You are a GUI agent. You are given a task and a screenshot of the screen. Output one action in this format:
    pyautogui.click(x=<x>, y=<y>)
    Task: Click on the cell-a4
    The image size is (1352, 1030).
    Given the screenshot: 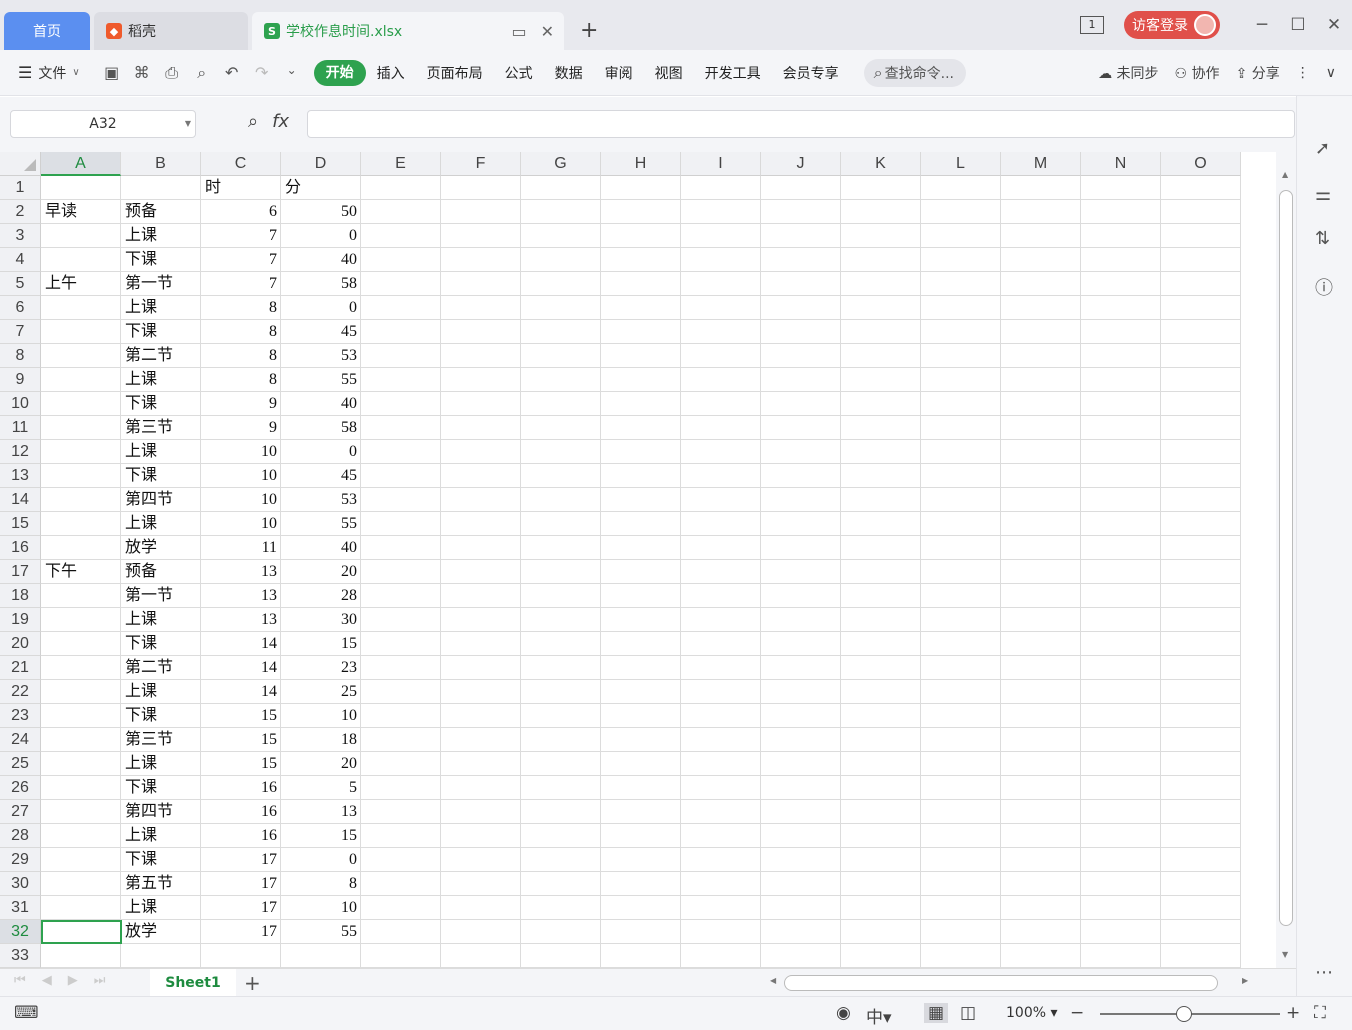 What is the action you would take?
    pyautogui.click(x=81, y=260)
    